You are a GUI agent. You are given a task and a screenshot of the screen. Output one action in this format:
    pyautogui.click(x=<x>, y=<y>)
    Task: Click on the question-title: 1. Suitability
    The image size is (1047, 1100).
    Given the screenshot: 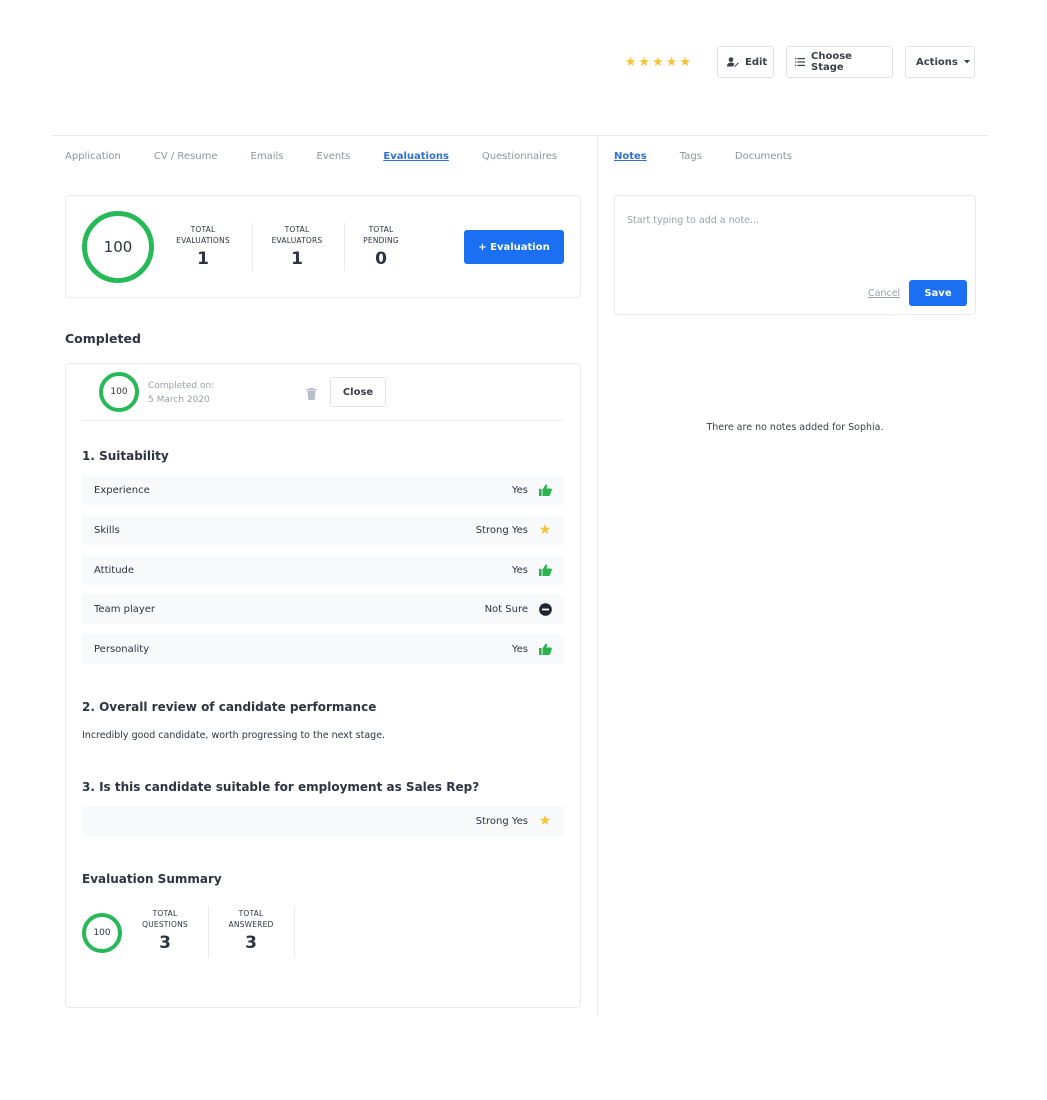 What is the action you would take?
    pyautogui.click(x=125, y=456)
    